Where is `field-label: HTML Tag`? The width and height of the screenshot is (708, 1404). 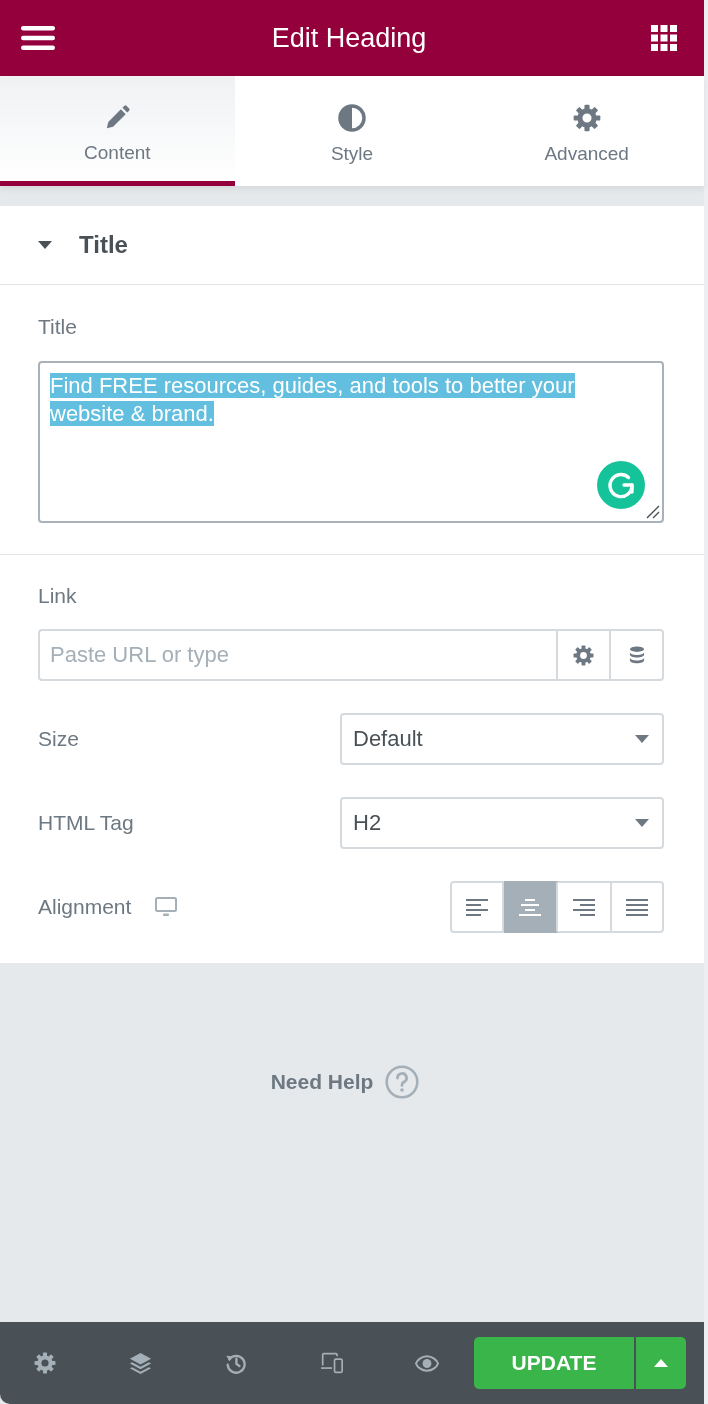 field-label: HTML Tag is located at coordinates (86, 823).